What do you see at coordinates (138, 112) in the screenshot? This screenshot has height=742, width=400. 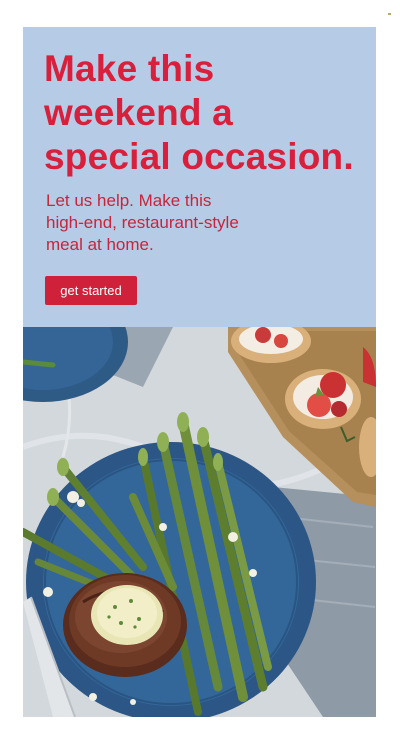 I see `headline-line-2: weekend a` at bounding box center [138, 112].